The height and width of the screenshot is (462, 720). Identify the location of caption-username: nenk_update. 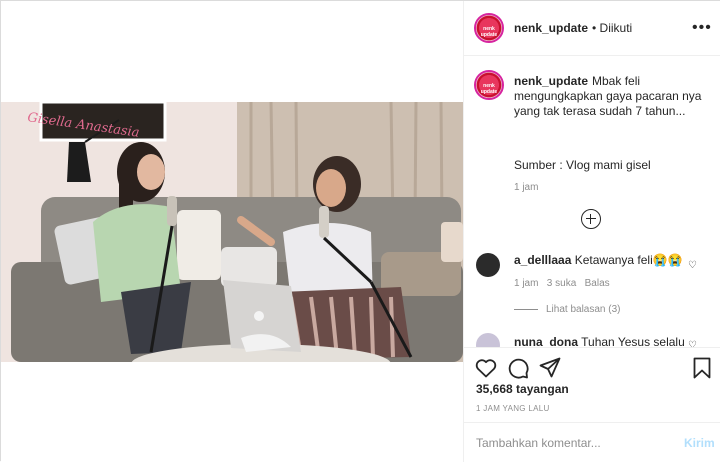
(551, 81).